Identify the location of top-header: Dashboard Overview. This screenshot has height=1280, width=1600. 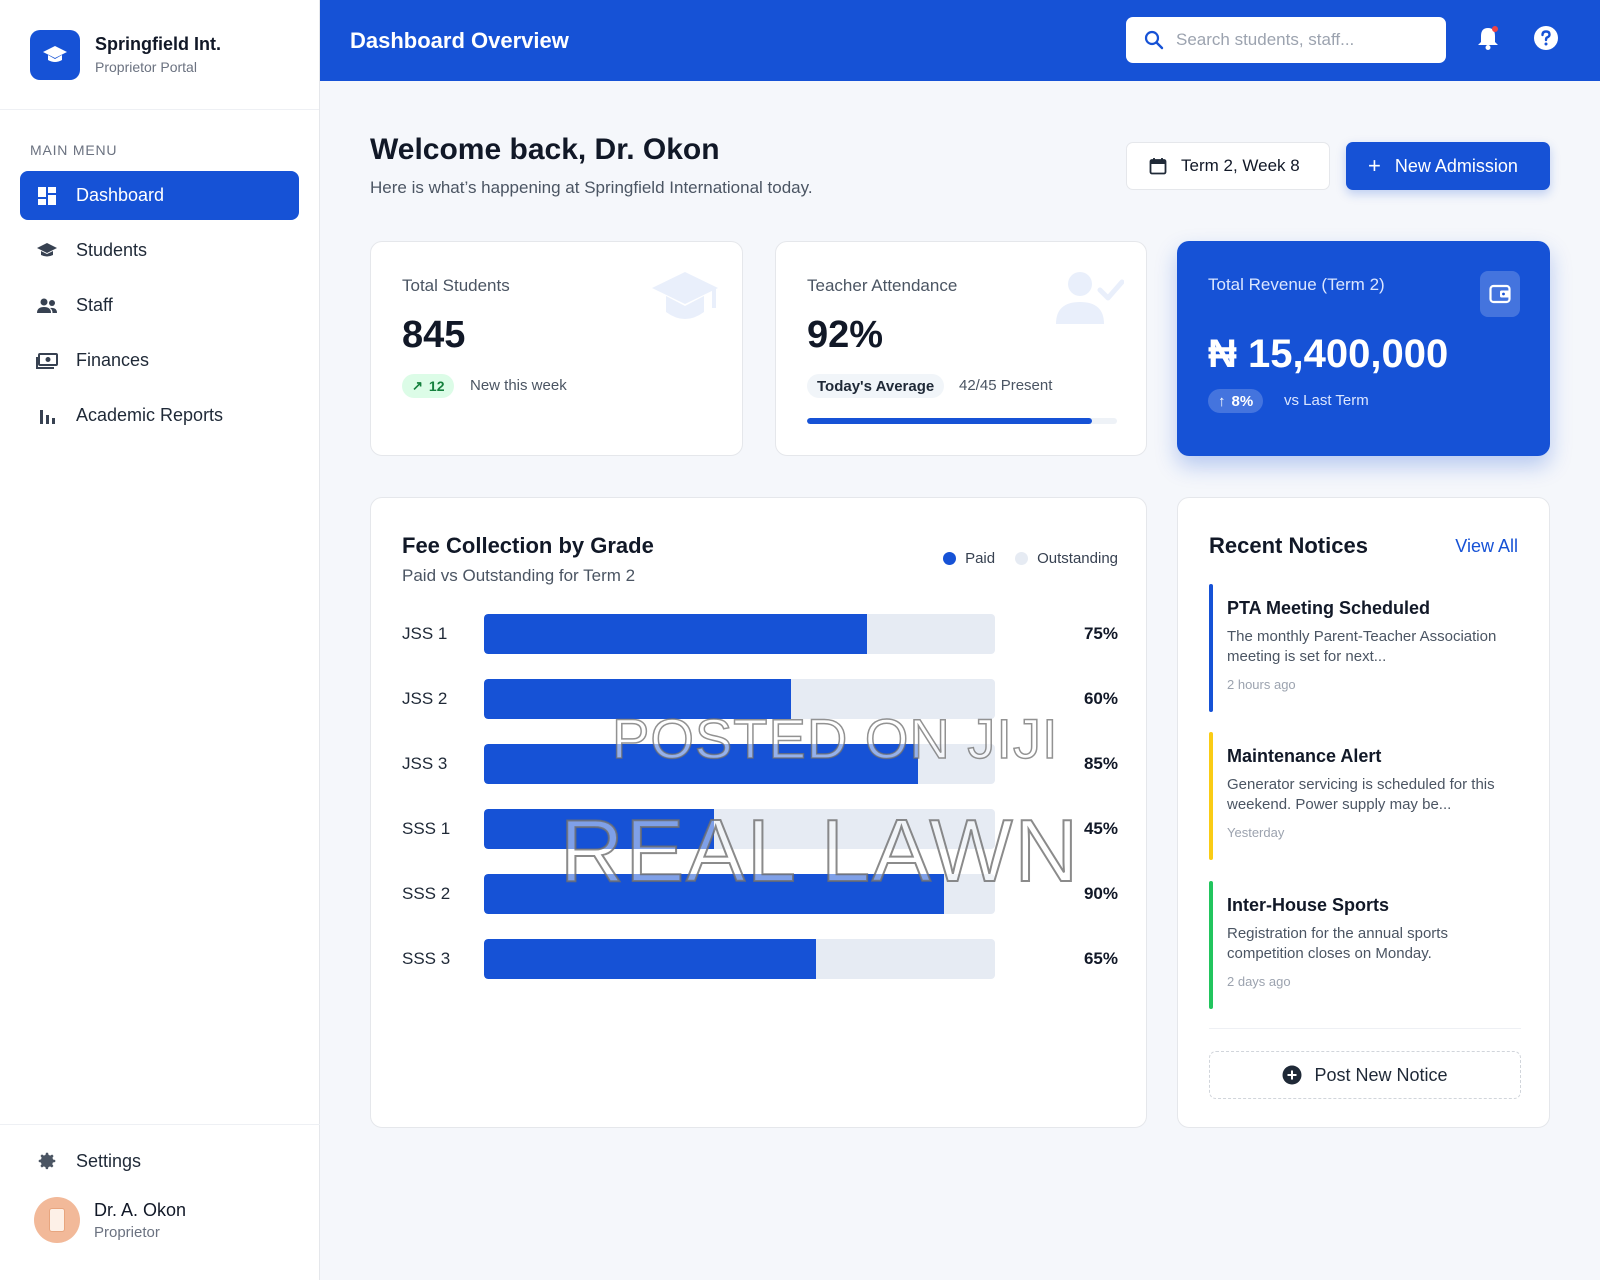
(960, 40).